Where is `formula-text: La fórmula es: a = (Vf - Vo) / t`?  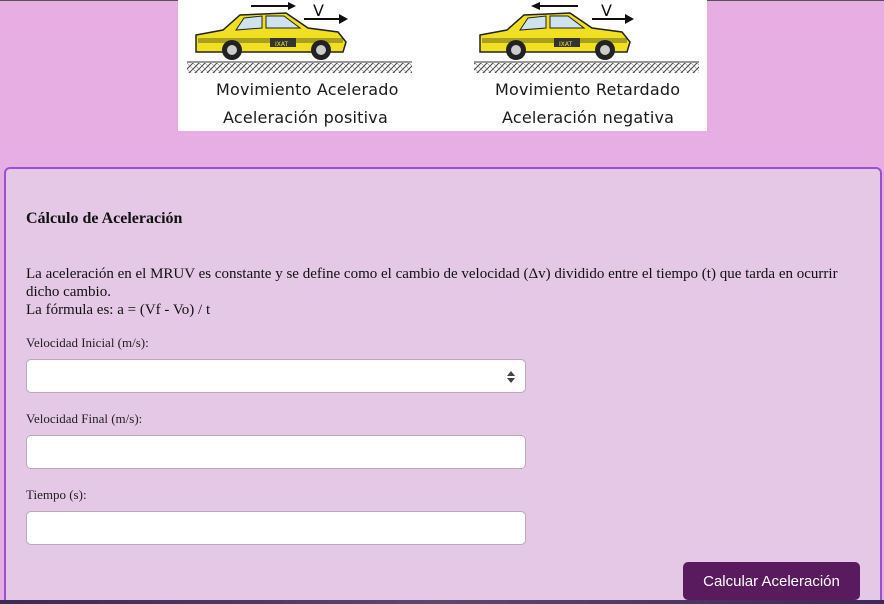
formula-text: La fórmula es: a = (Vf - Vo) / t is located at coordinates (118, 310).